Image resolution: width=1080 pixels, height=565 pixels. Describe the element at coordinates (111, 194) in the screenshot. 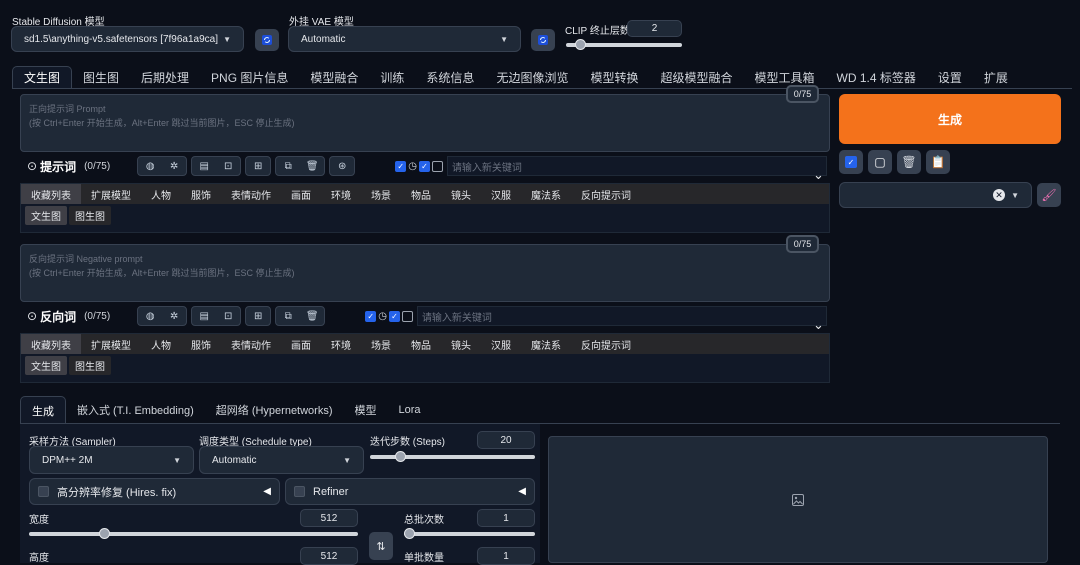

I see `prompt-category-tab-1: 扩展模型` at that location.